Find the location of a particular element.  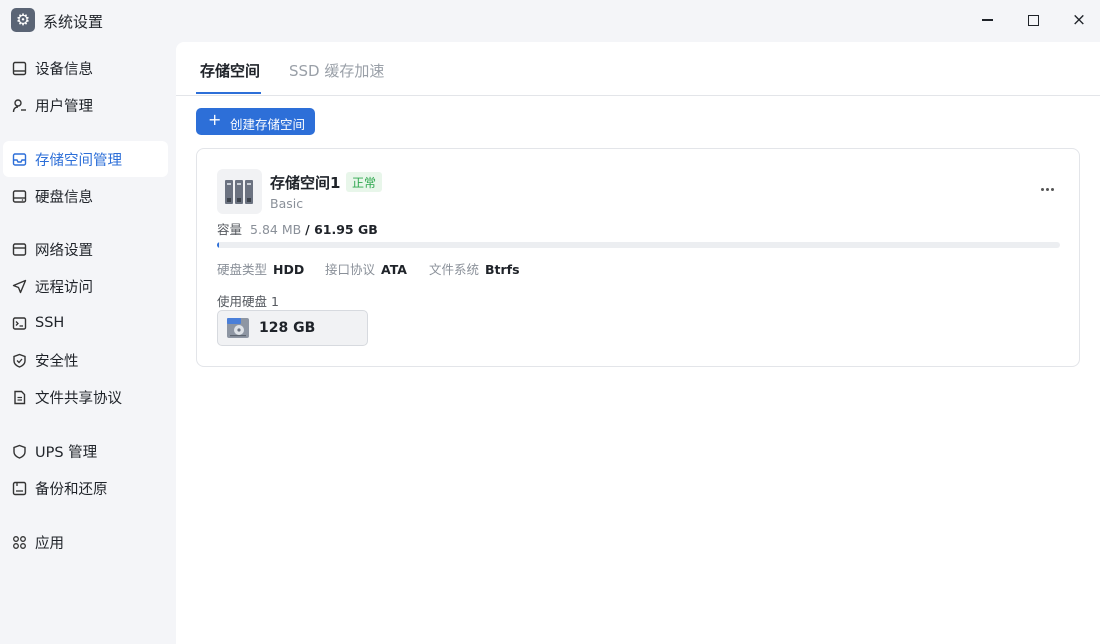

sidebar-item-file-sharing: 文件共享协议 is located at coordinates (85, 397).